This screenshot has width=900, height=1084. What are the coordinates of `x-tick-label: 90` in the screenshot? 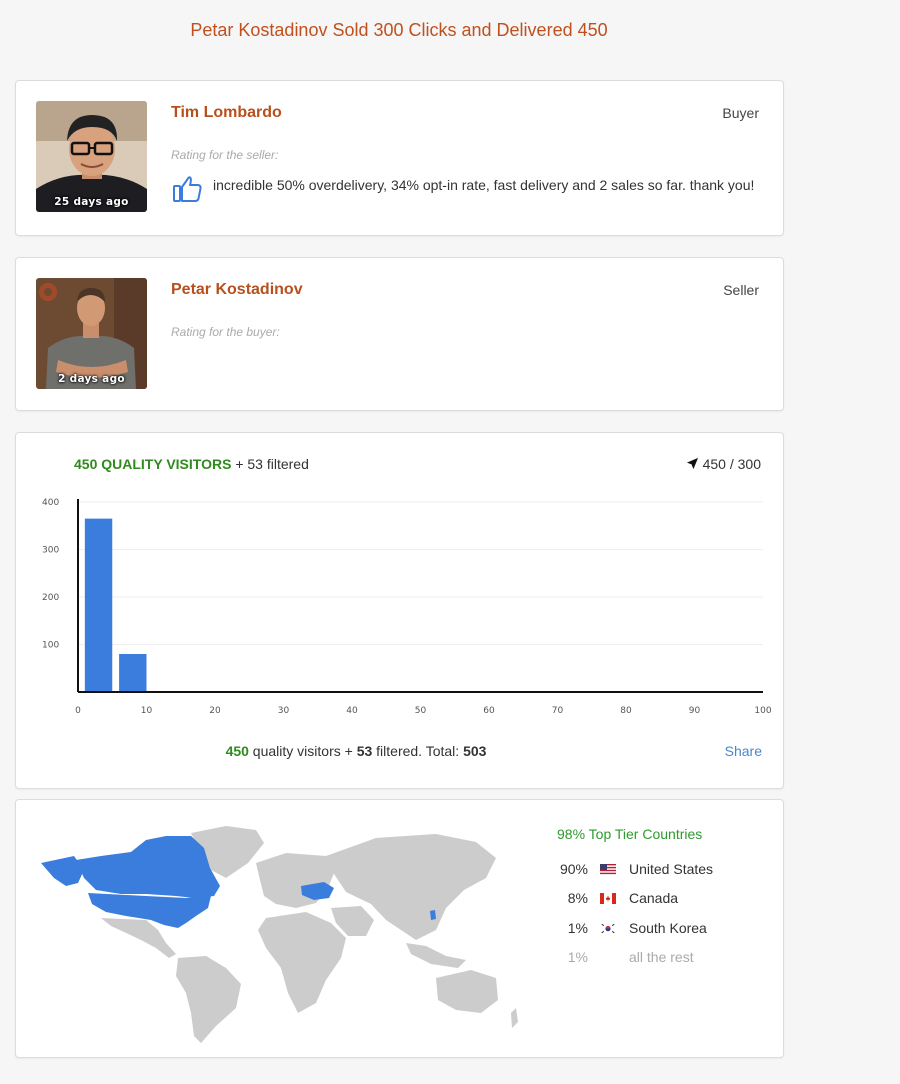 It's located at (695, 711).